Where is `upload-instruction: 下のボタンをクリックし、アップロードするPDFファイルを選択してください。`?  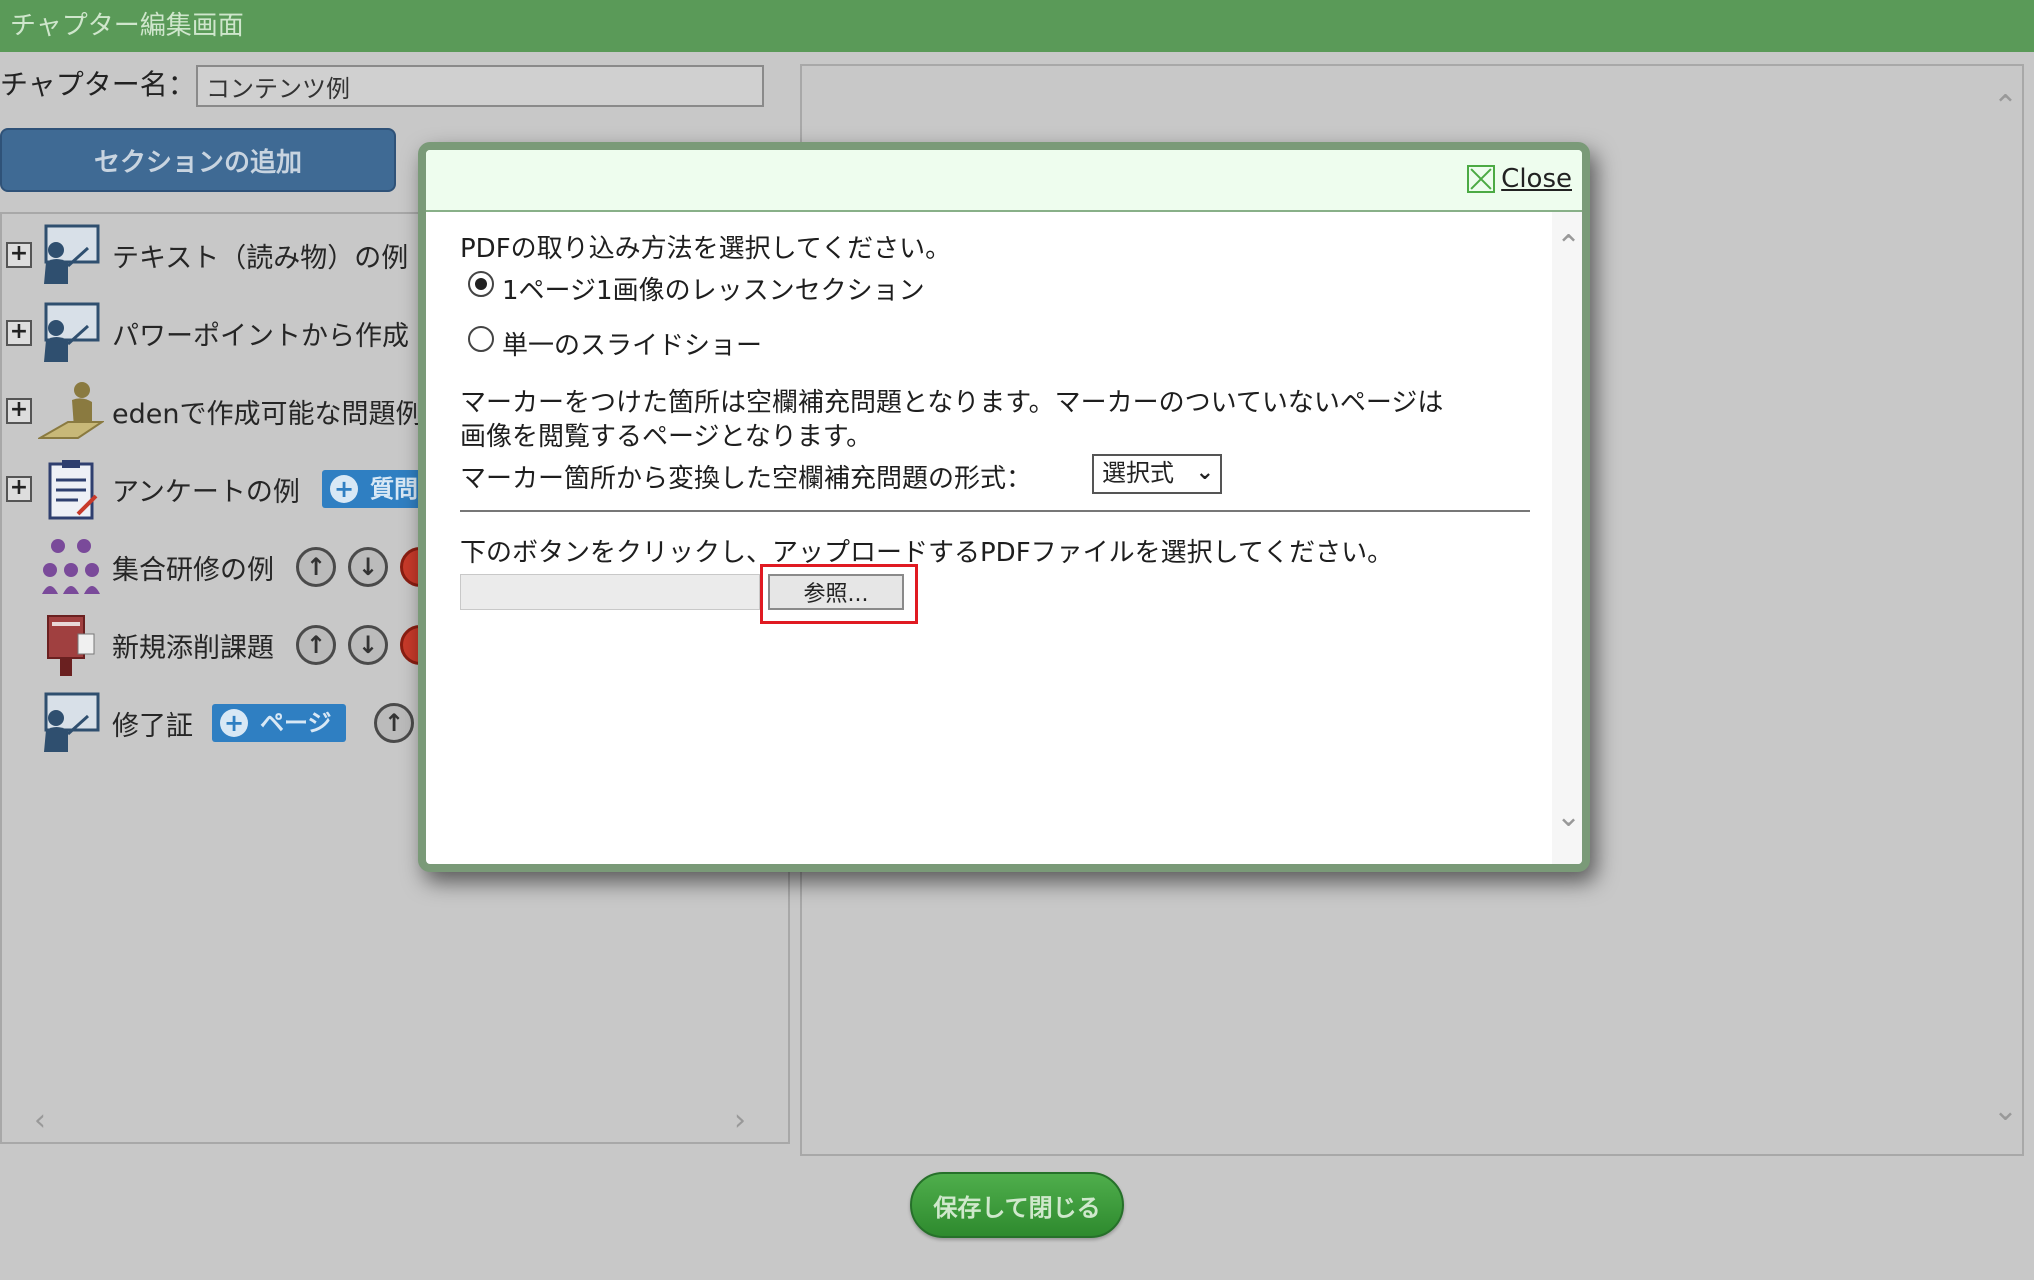 upload-instruction: 下のボタンをクリックし、アップロードするPDFファイルを選択してください。 is located at coordinates (927, 553).